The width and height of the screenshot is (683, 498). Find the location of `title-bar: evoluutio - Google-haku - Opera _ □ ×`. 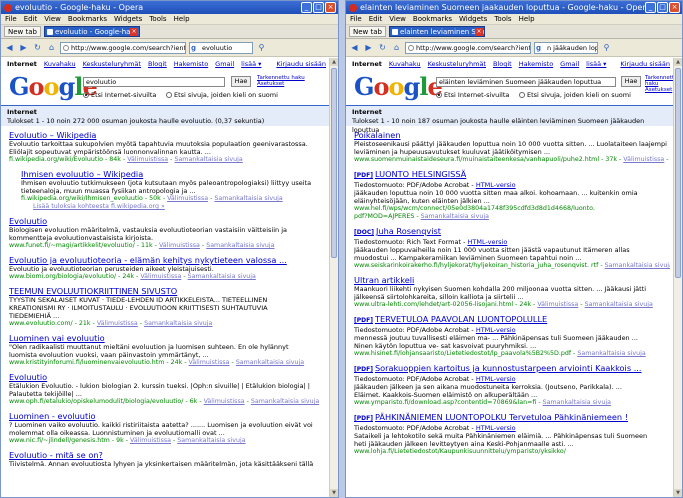

title-bar: evoluutio - Google-haku - Opera _ □ × is located at coordinates (169, 7).